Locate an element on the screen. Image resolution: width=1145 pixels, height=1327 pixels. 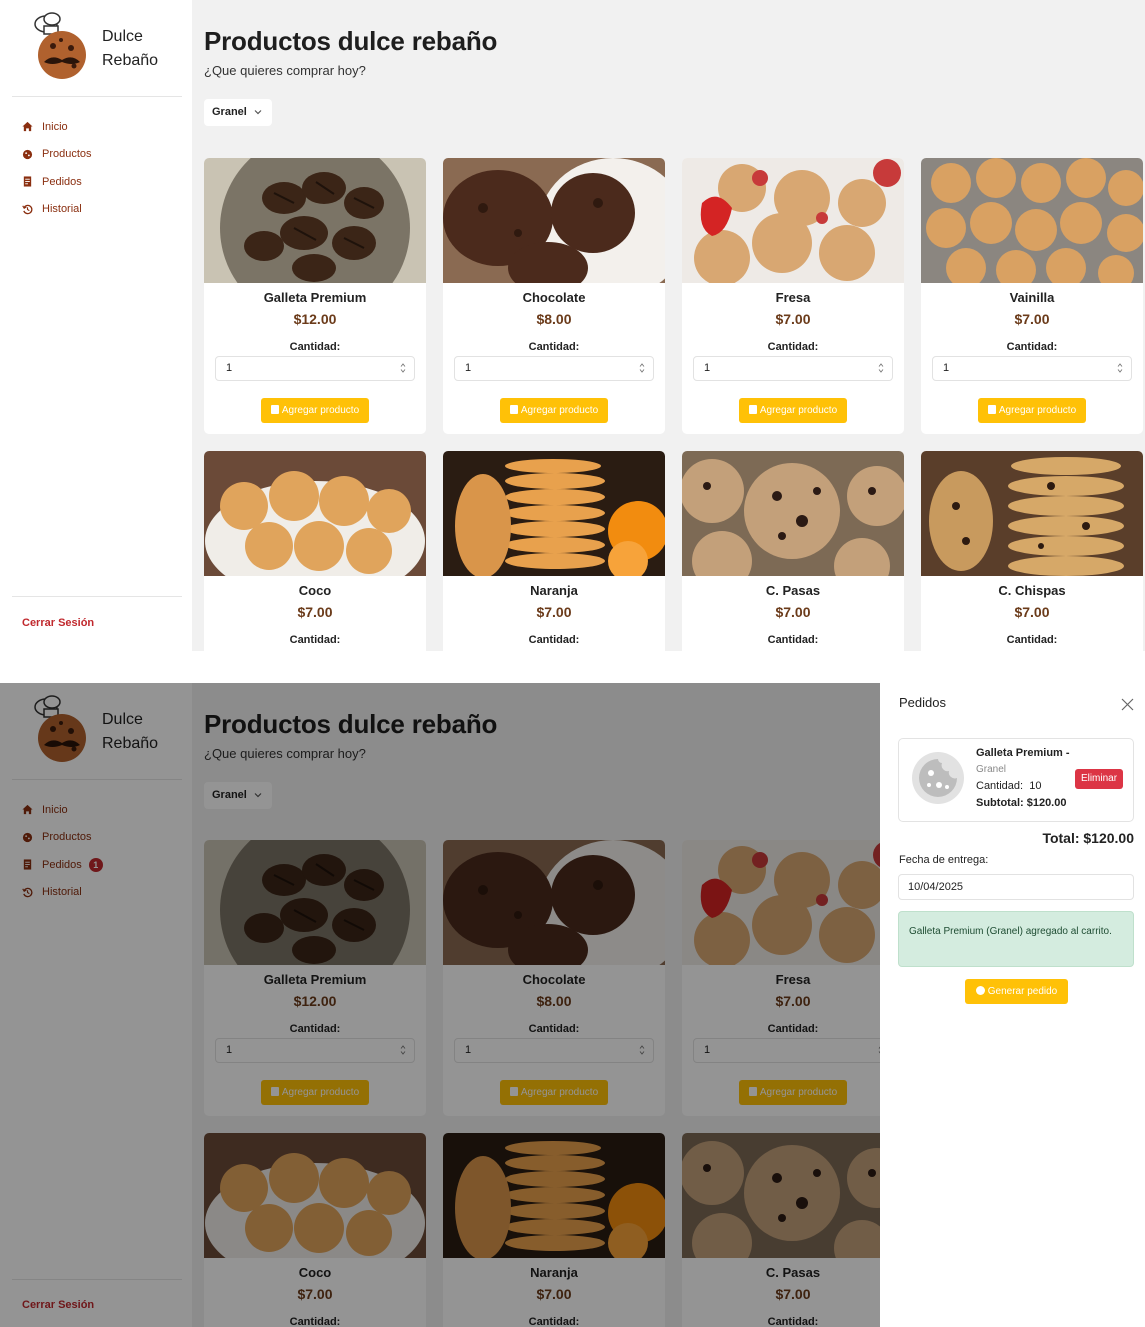
category-select-value: Granel is located at coordinates (229, 112).